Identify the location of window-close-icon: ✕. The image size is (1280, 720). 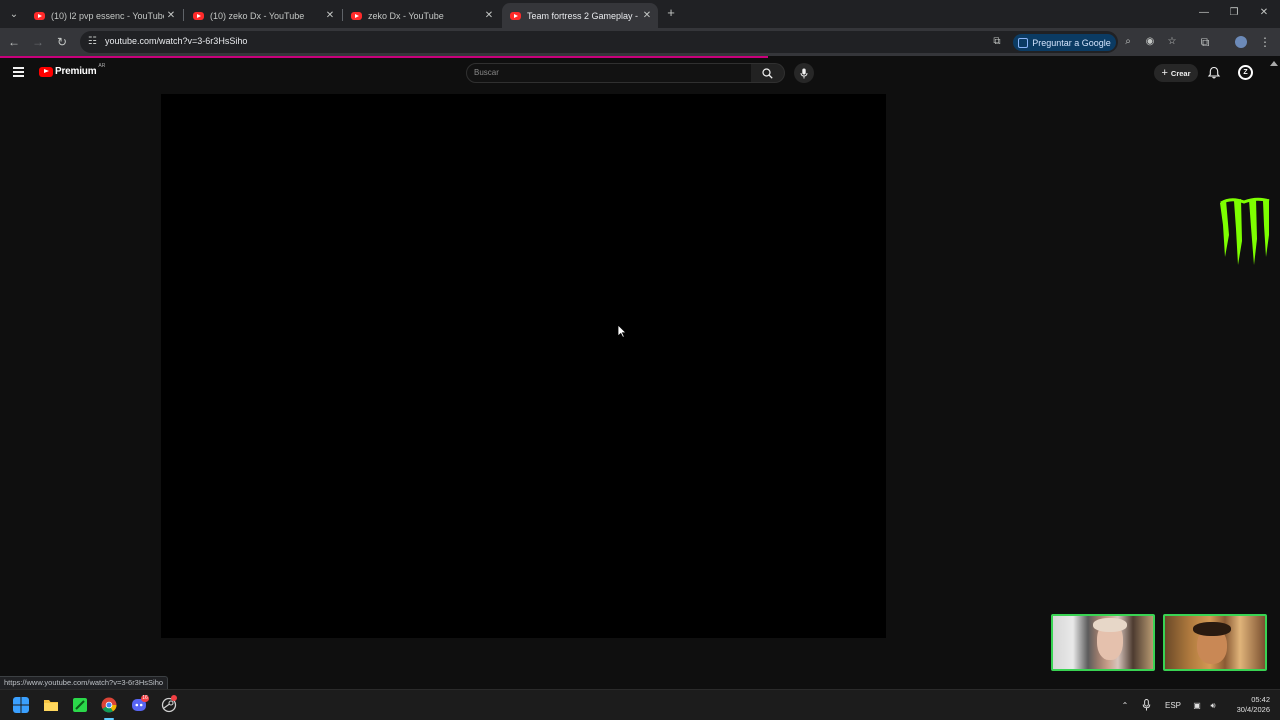
(1264, 13).